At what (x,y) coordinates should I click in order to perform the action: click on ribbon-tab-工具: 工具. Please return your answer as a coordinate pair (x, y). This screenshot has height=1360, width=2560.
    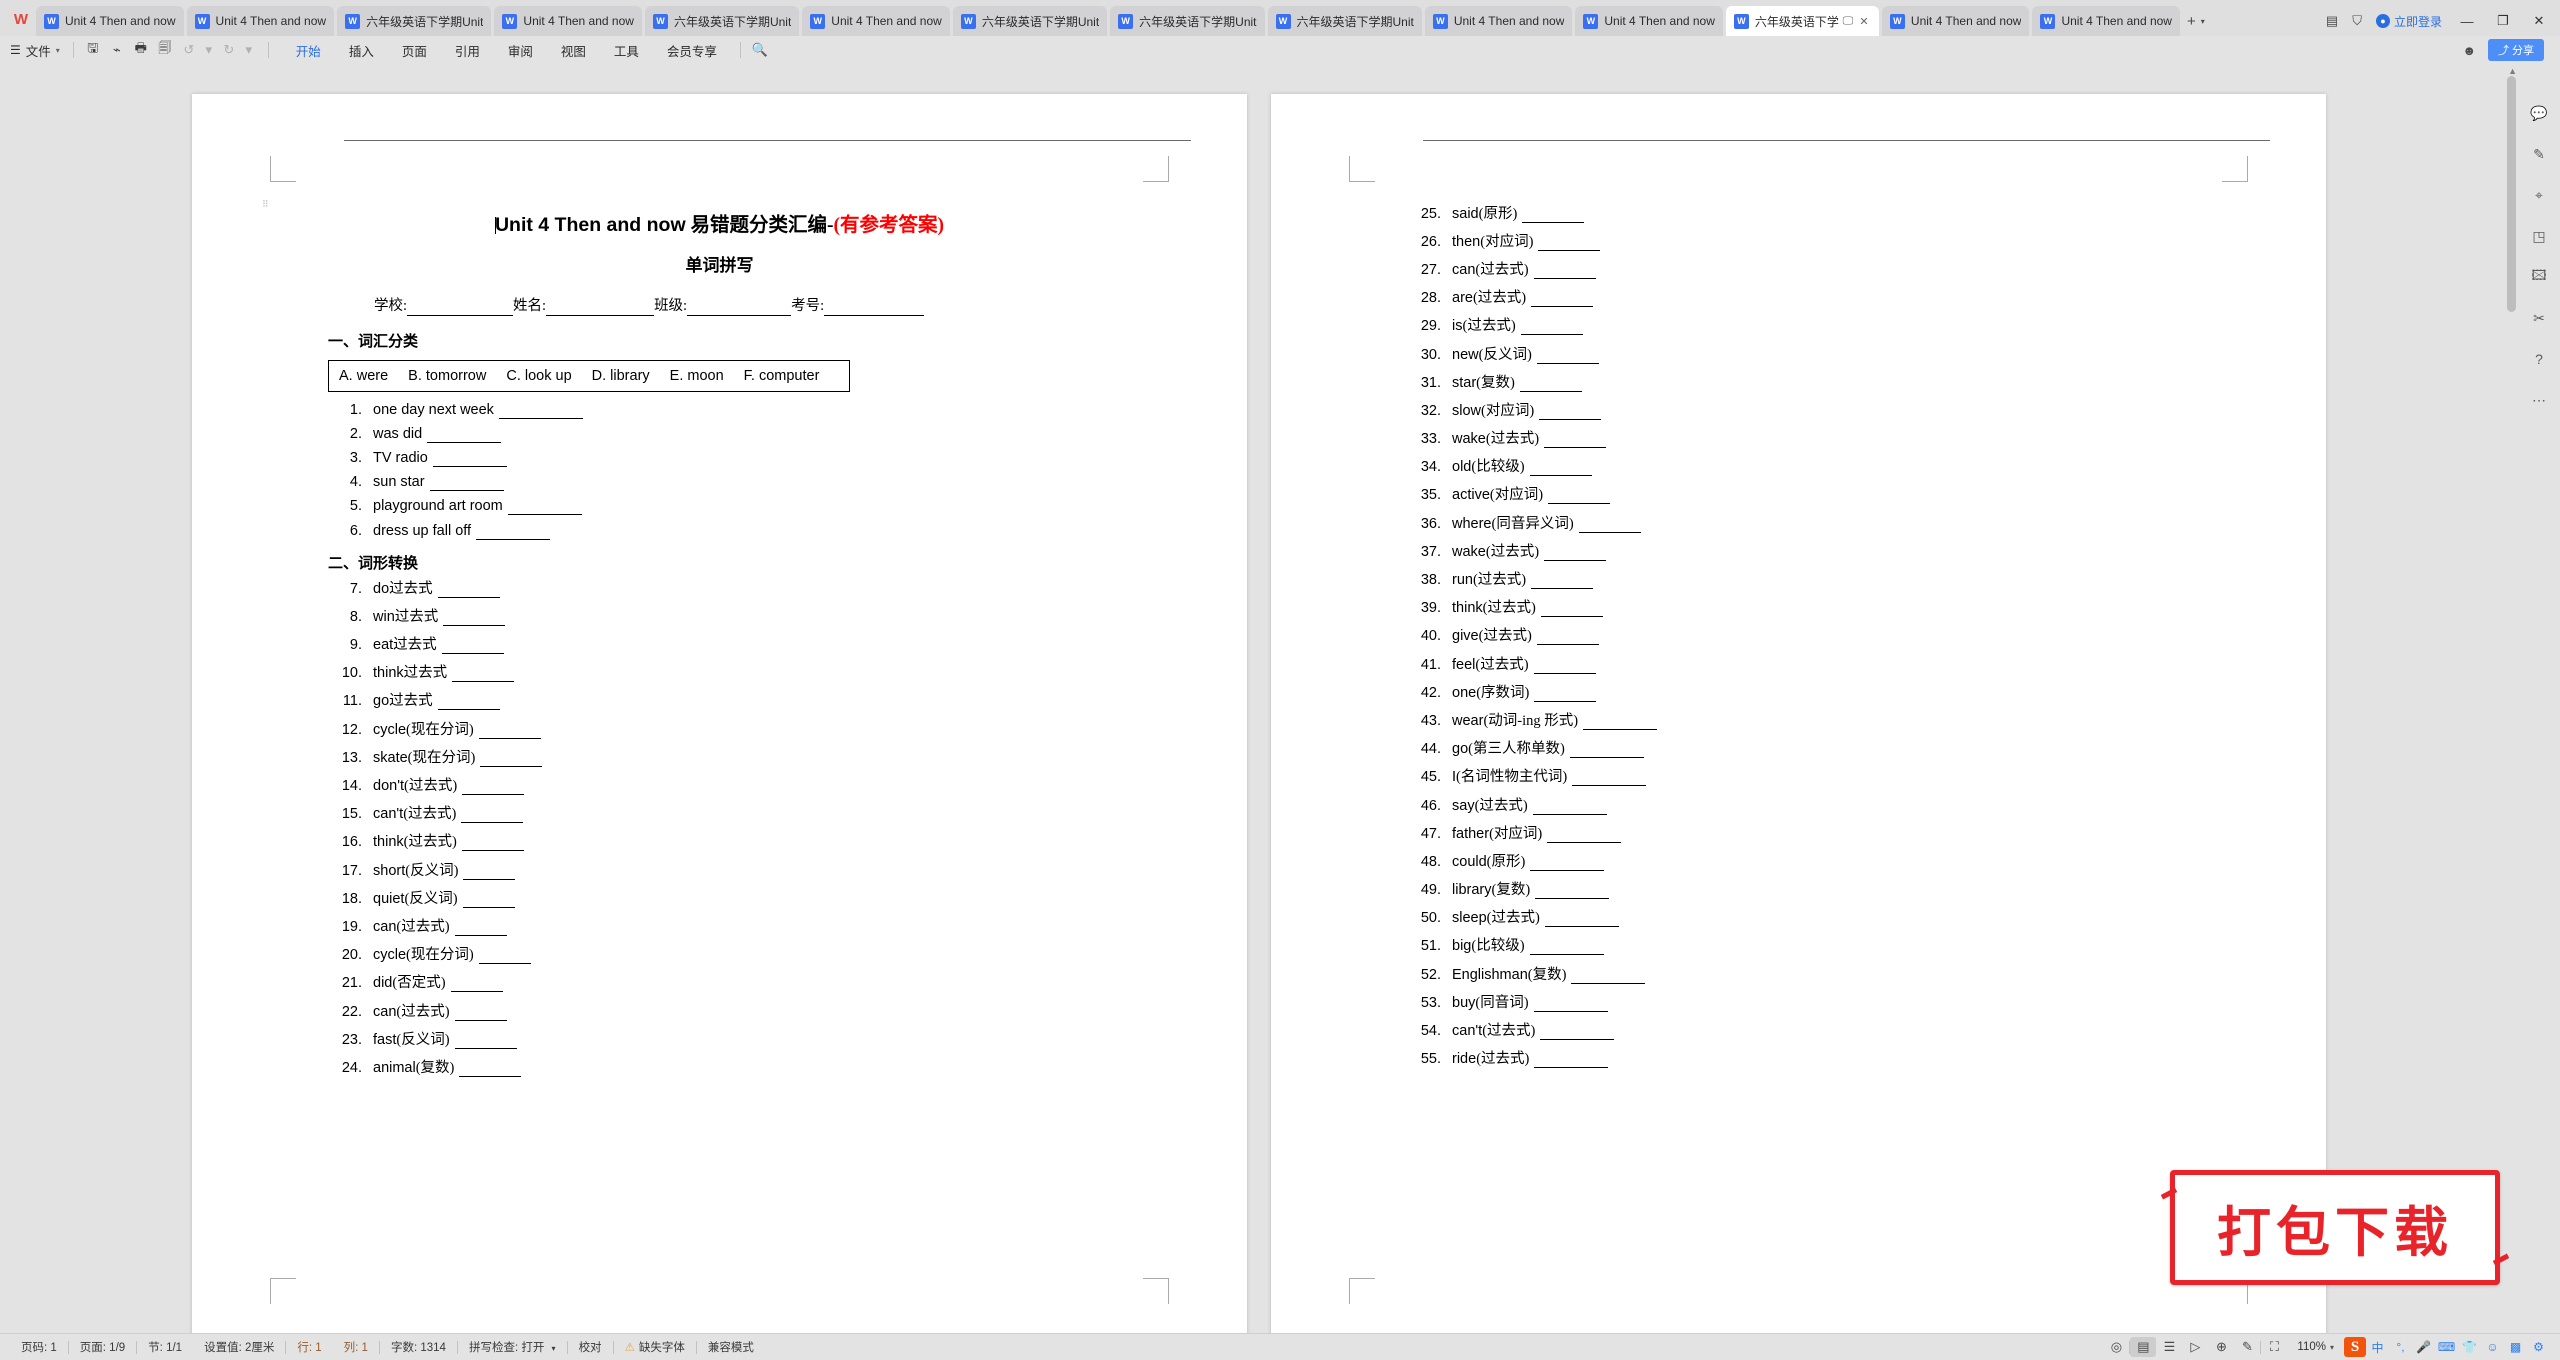
    Looking at the image, I should click on (626, 50).